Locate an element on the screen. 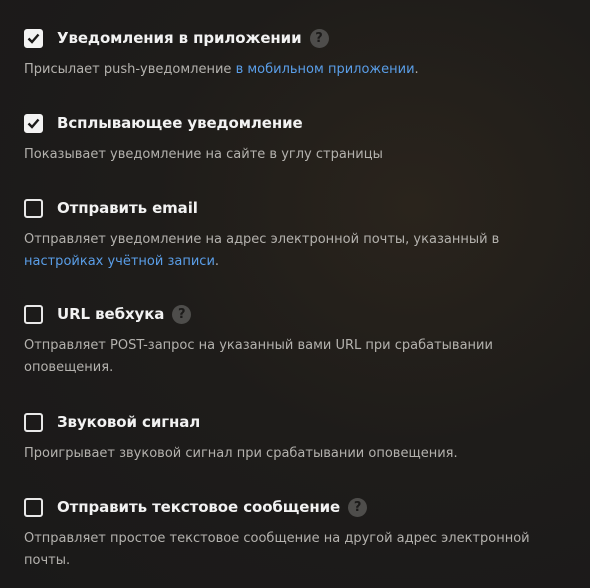 Image resolution: width=590 pixels, height=588 pixels. app-notifications-checkbox is located at coordinates (33, 38).